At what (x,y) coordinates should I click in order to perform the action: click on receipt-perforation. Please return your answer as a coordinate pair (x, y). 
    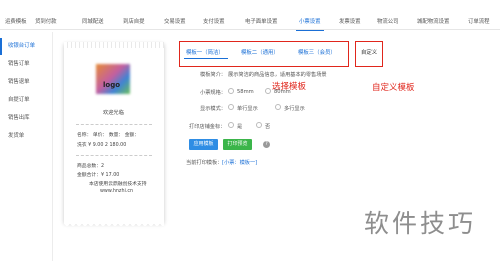
    Looking at the image, I should click on (114, 45).